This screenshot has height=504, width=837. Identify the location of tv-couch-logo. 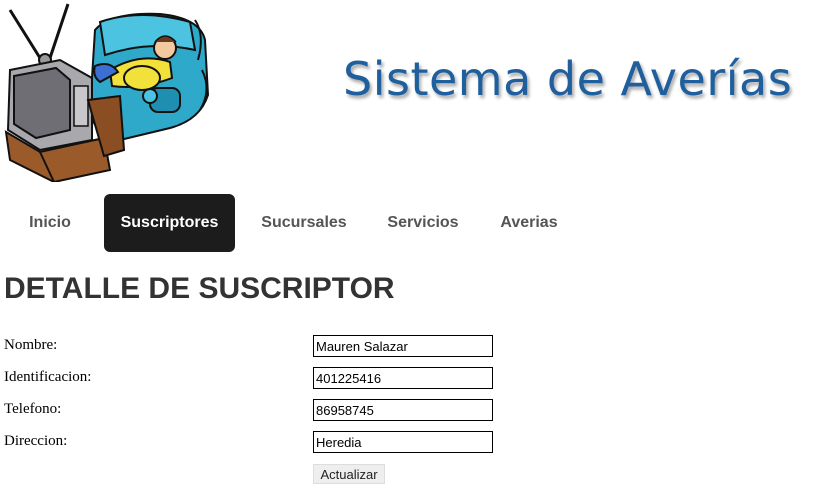
(107, 92).